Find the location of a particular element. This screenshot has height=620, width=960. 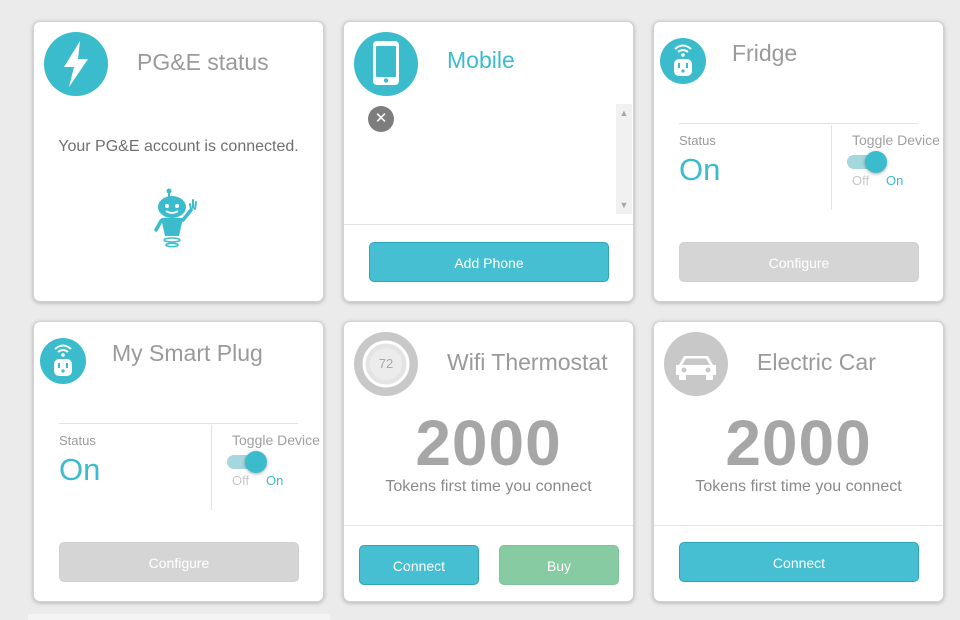

card-title: Electric Car is located at coordinates (816, 362).